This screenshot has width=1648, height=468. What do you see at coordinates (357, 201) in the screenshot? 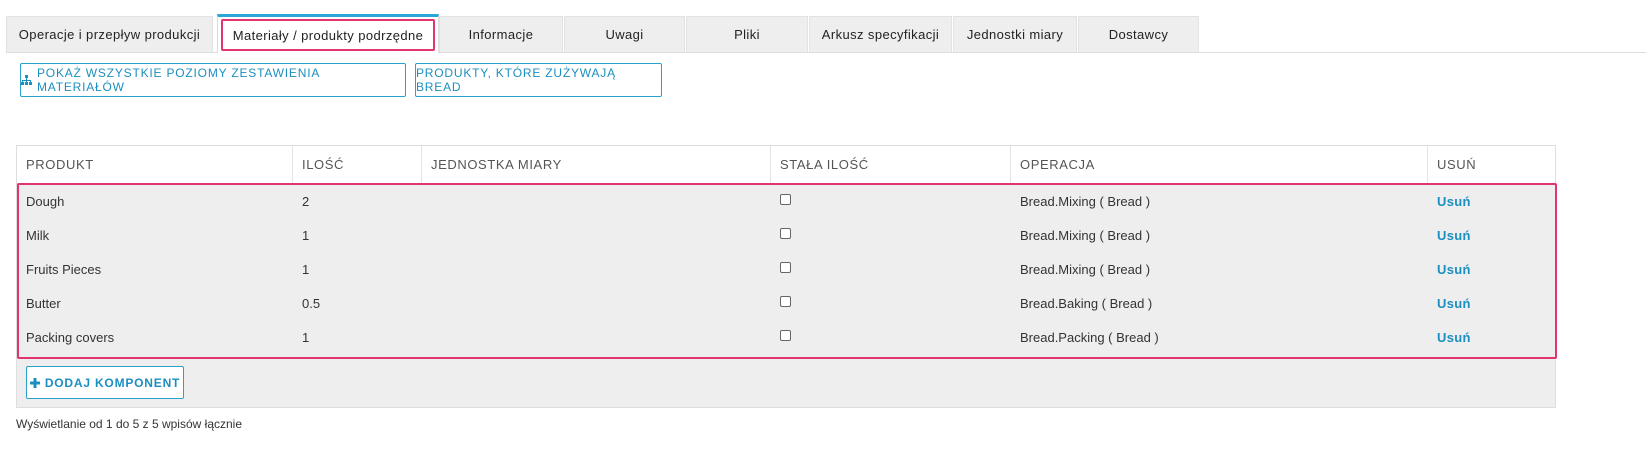
I see `cell-qty: 2` at bounding box center [357, 201].